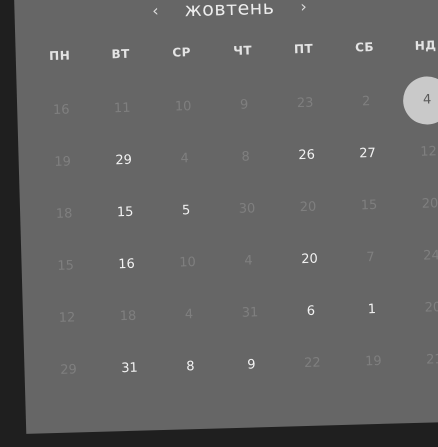 Image resolution: width=438 pixels, height=447 pixels. I want to click on month-title: жовтень, so click(229, 10).